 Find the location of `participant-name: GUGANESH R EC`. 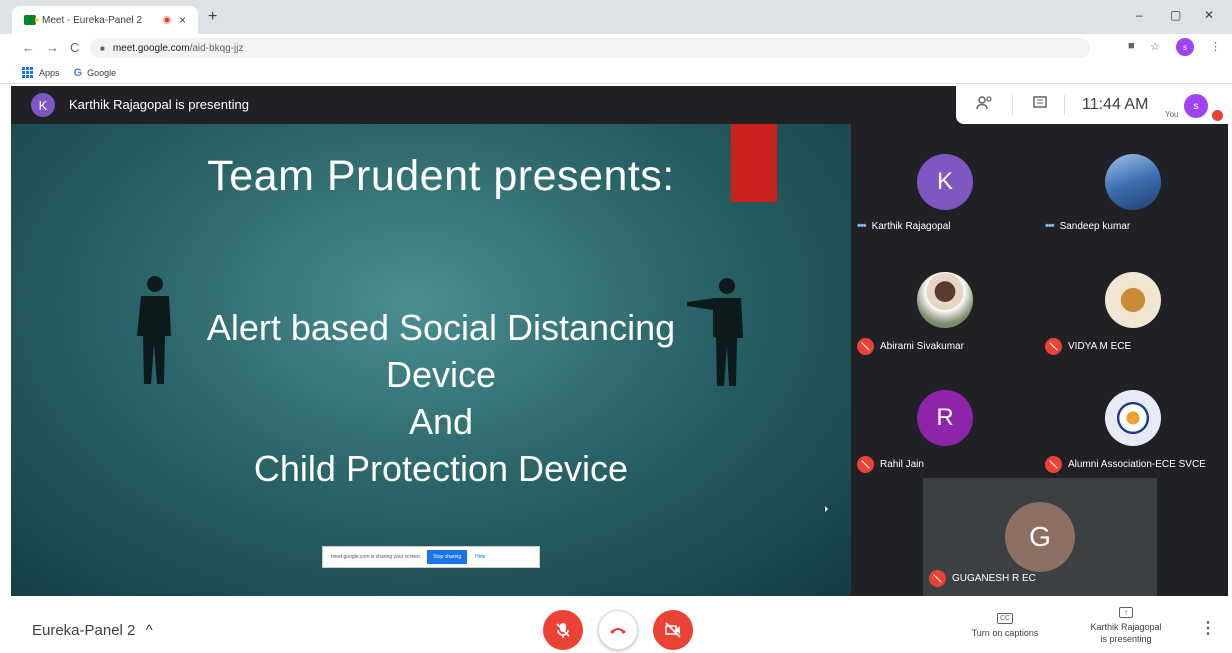

participant-name: GUGANESH R EC is located at coordinates (994, 578).